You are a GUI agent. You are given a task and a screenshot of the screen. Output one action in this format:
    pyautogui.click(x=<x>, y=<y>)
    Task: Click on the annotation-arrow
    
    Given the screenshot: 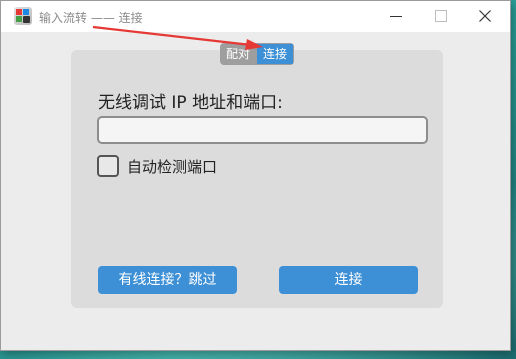 What is the action you would take?
    pyautogui.click(x=177, y=37)
    